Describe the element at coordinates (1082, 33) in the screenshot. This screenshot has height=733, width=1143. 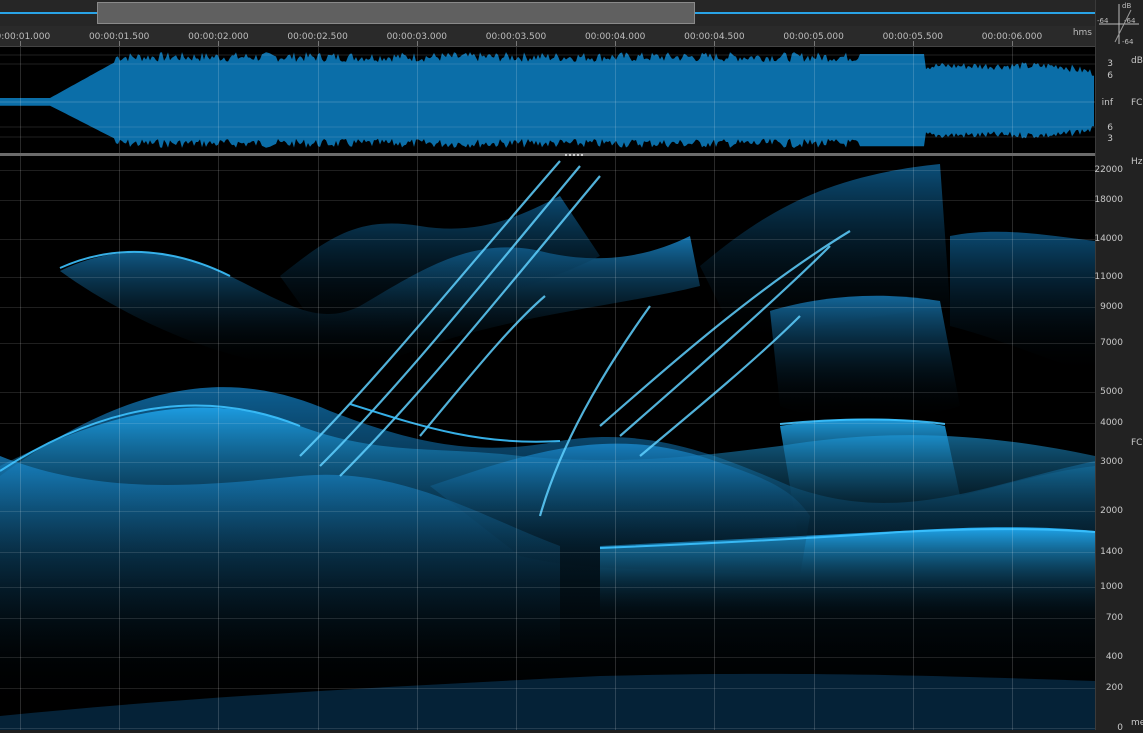
I see `time-ruler-unit: hms` at that location.